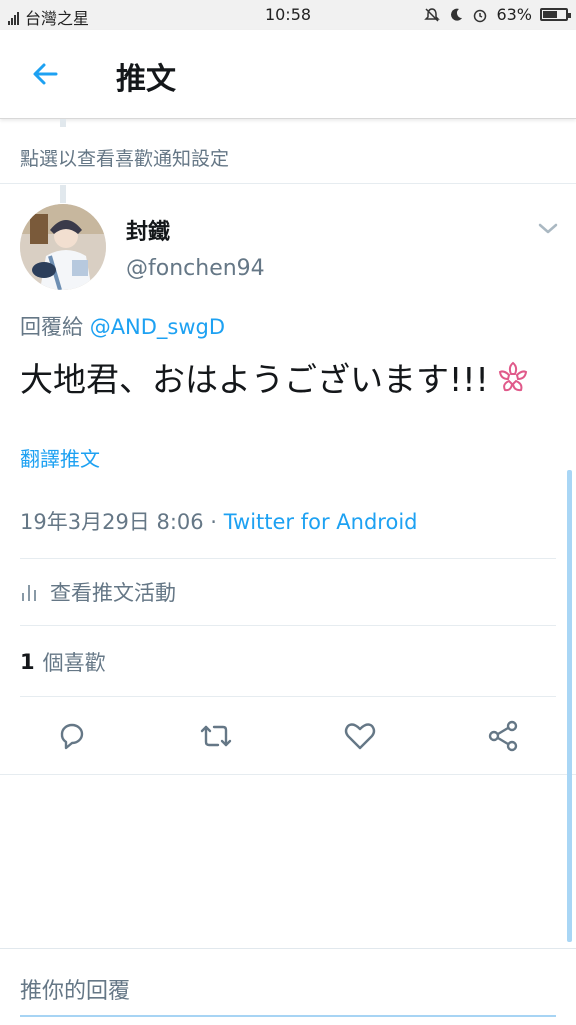 Image resolution: width=576 pixels, height=1025 pixels. I want to click on battery-percent: 63%, so click(514, 14).